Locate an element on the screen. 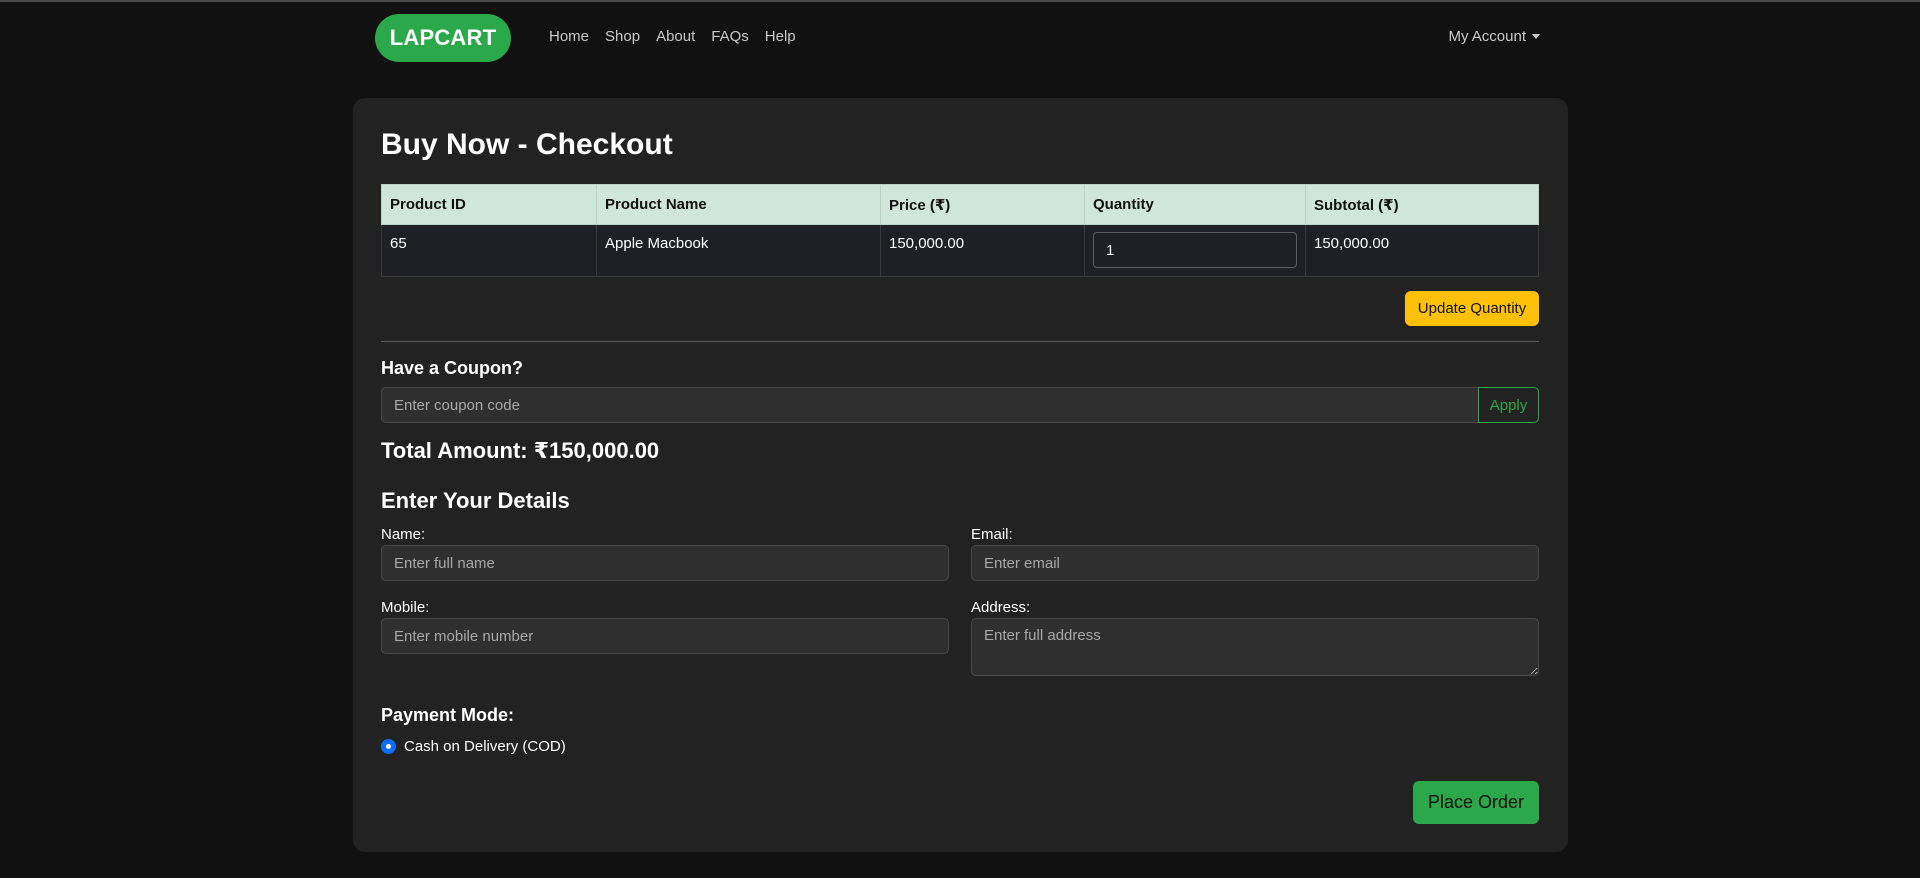  update-quantity-button: Update Quantity is located at coordinates (1472, 308).